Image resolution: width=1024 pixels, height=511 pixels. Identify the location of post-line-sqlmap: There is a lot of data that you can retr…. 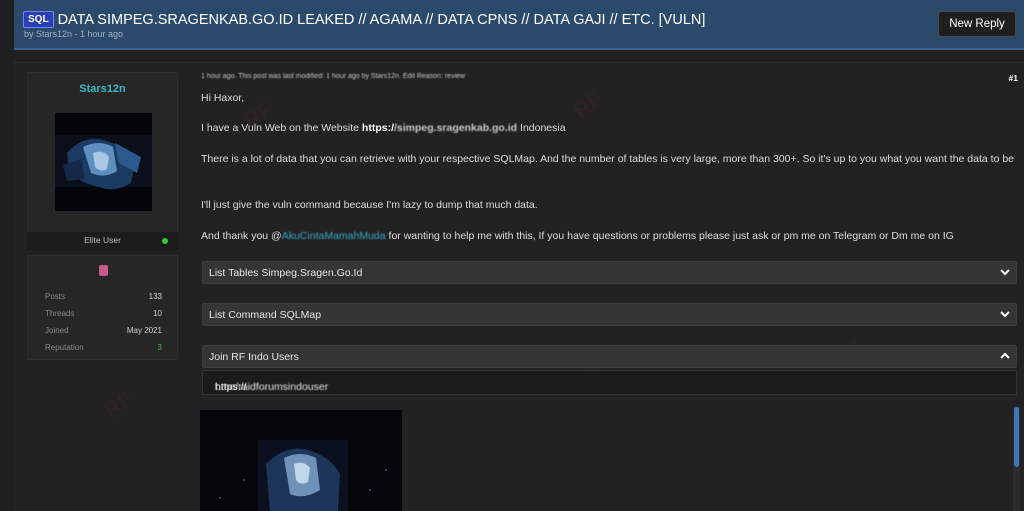
(608, 159).